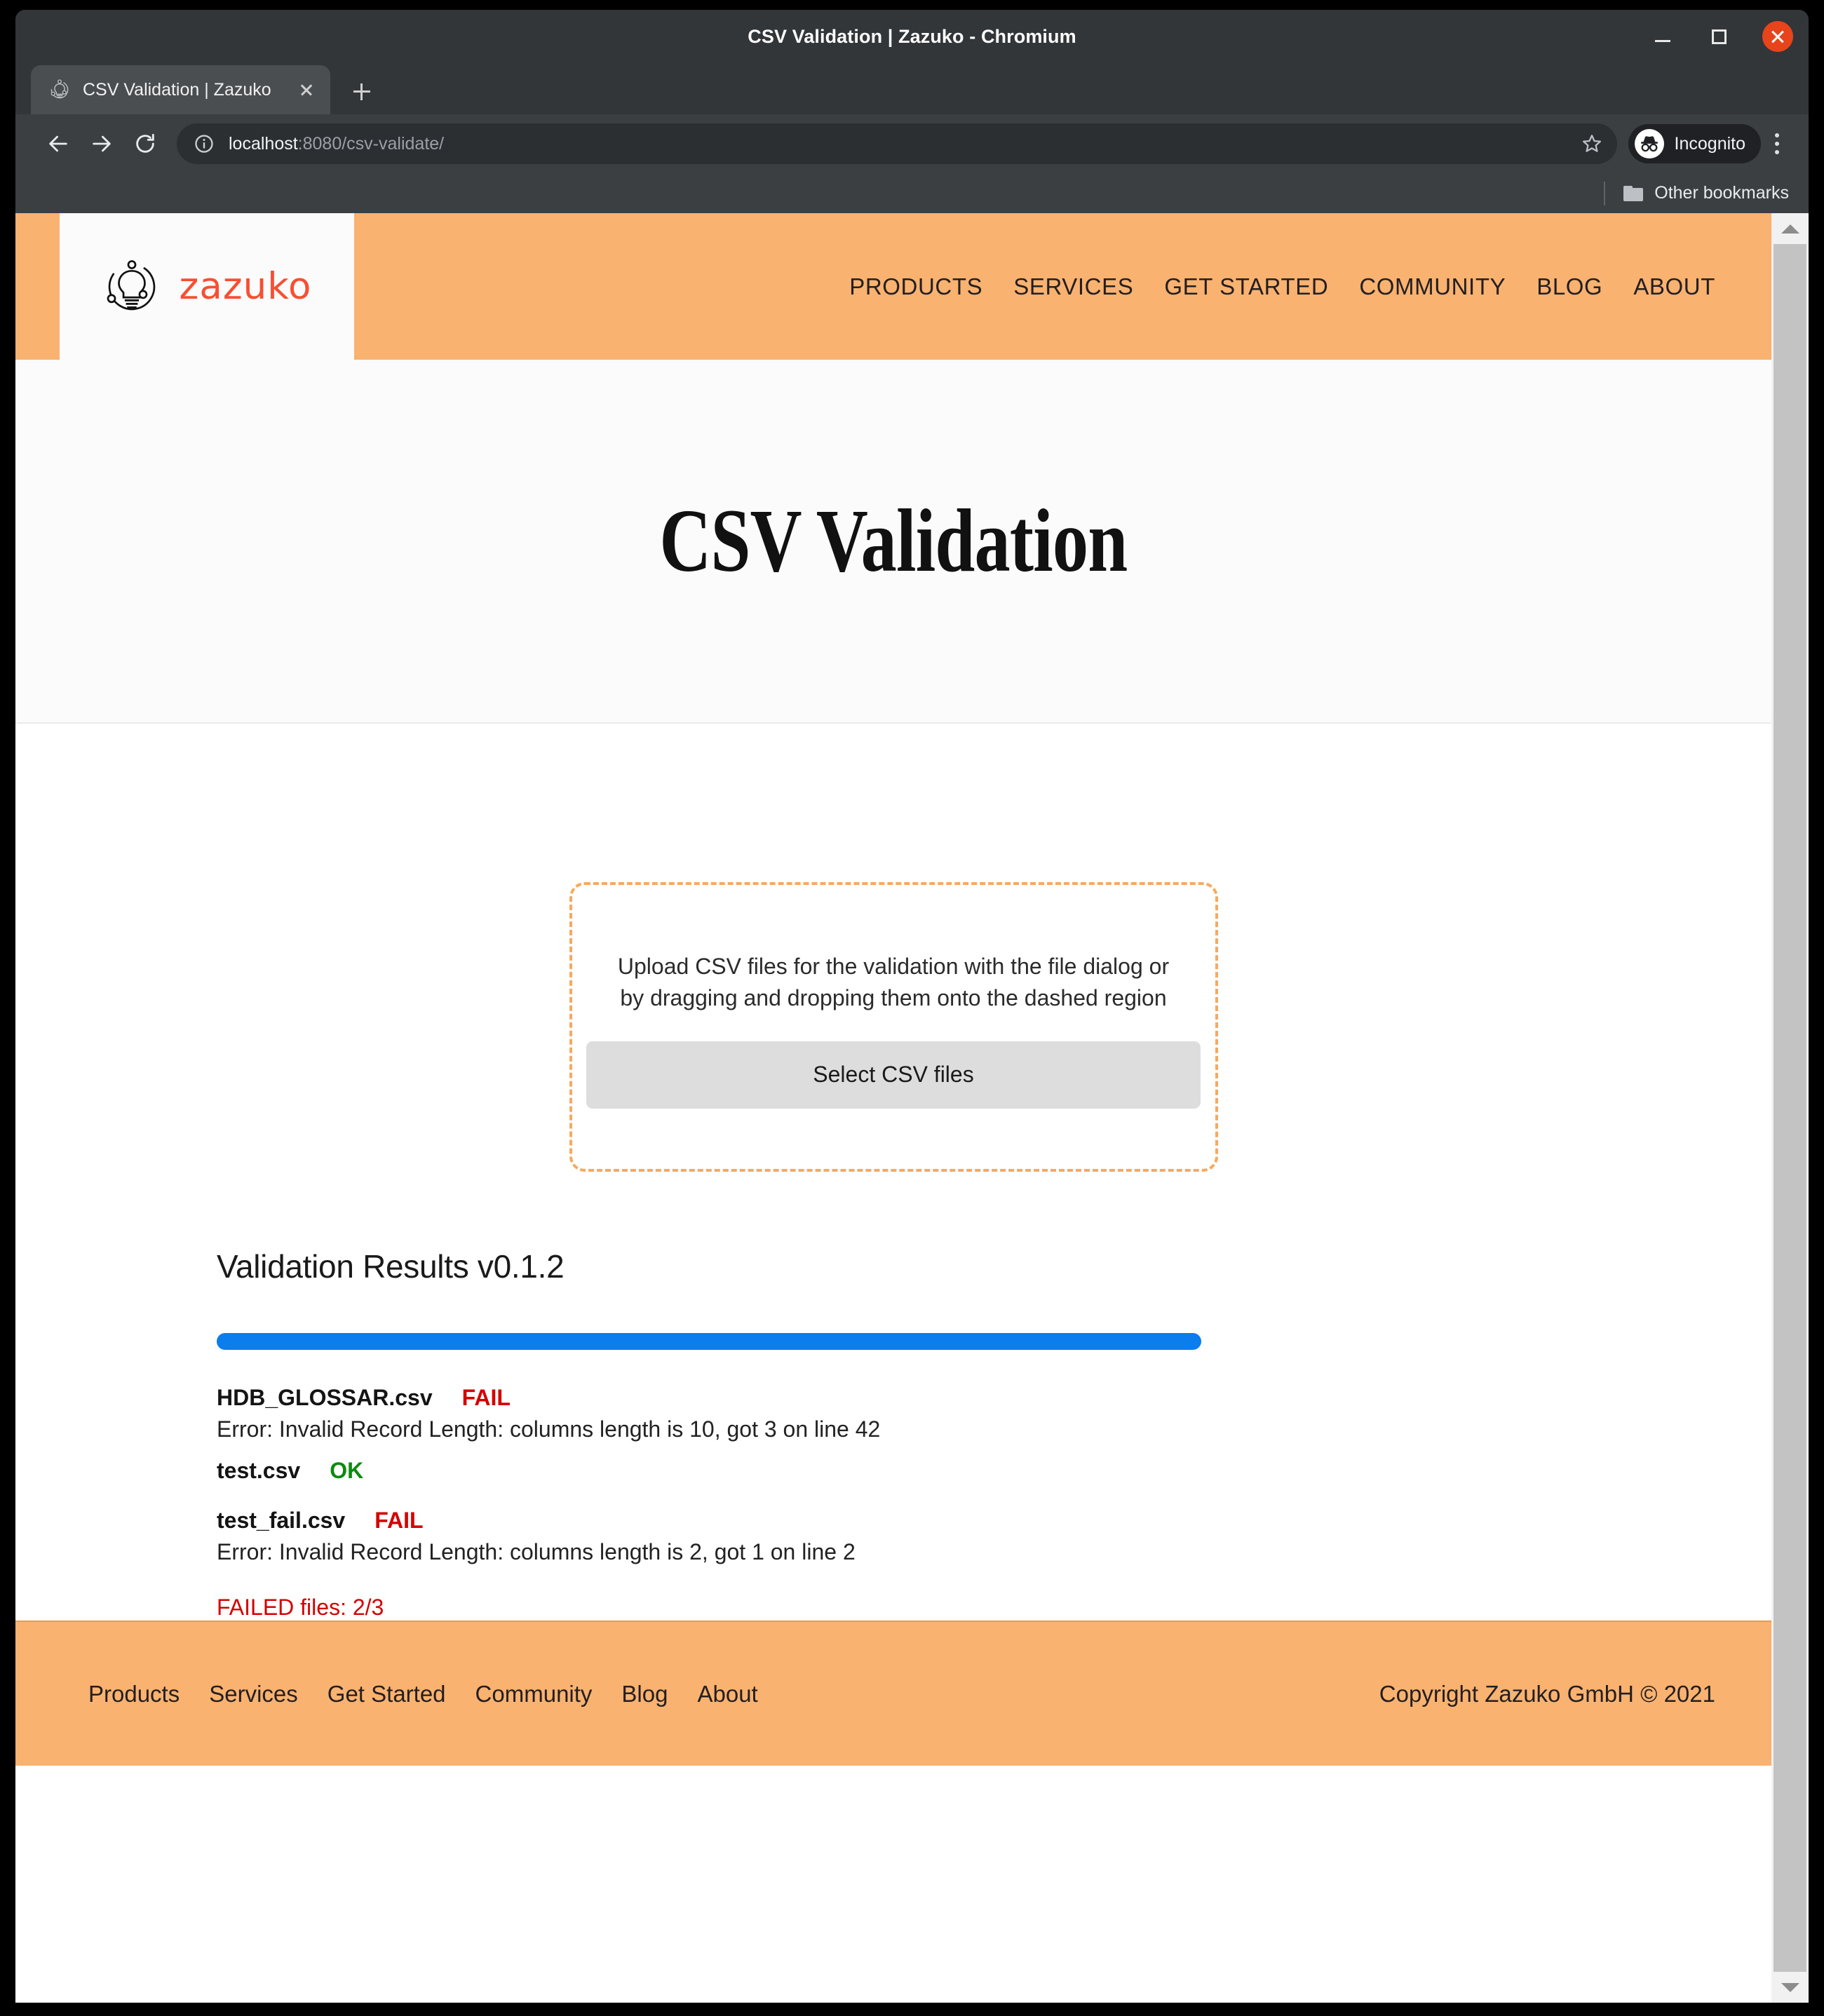  What do you see at coordinates (1663, 40) in the screenshot?
I see `minimize-icon` at bounding box center [1663, 40].